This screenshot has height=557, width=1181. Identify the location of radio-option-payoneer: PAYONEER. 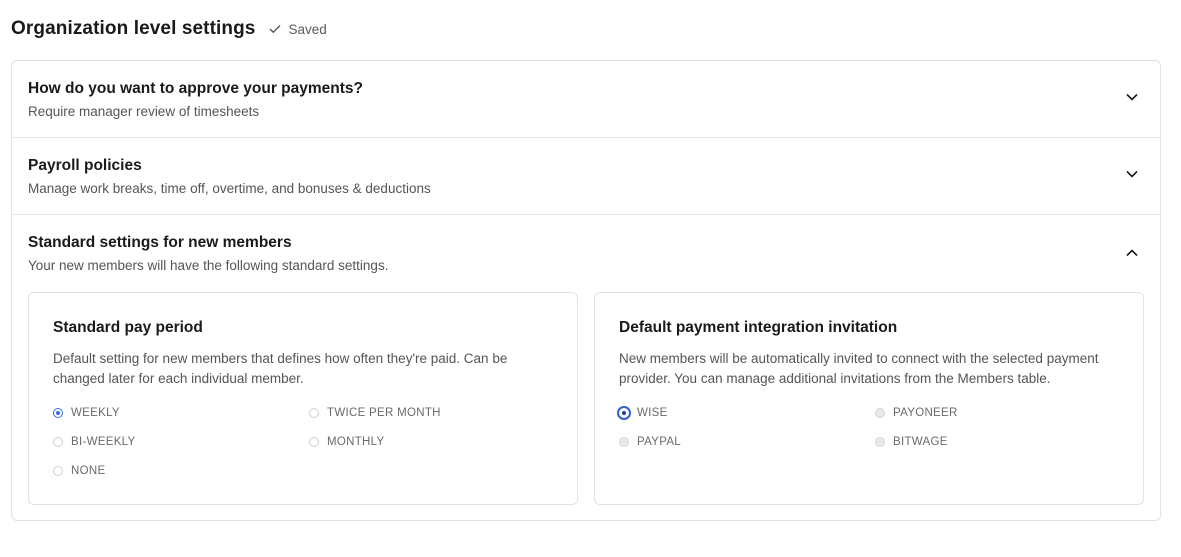
(1003, 412).